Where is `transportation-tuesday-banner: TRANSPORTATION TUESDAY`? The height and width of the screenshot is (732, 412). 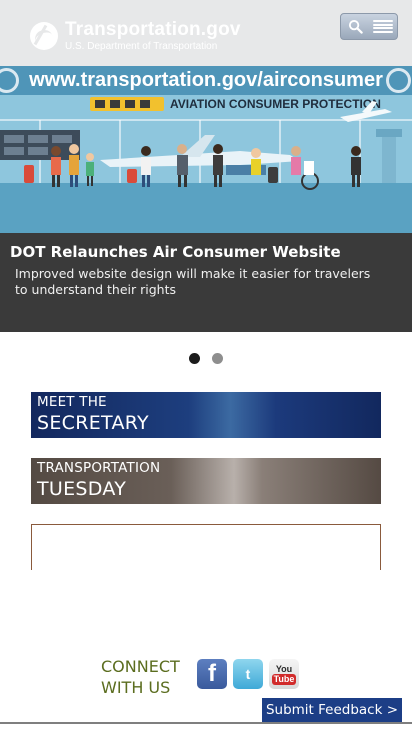
transportation-tuesday-banner: TRANSPORTATION TUESDAY is located at coordinates (206, 481).